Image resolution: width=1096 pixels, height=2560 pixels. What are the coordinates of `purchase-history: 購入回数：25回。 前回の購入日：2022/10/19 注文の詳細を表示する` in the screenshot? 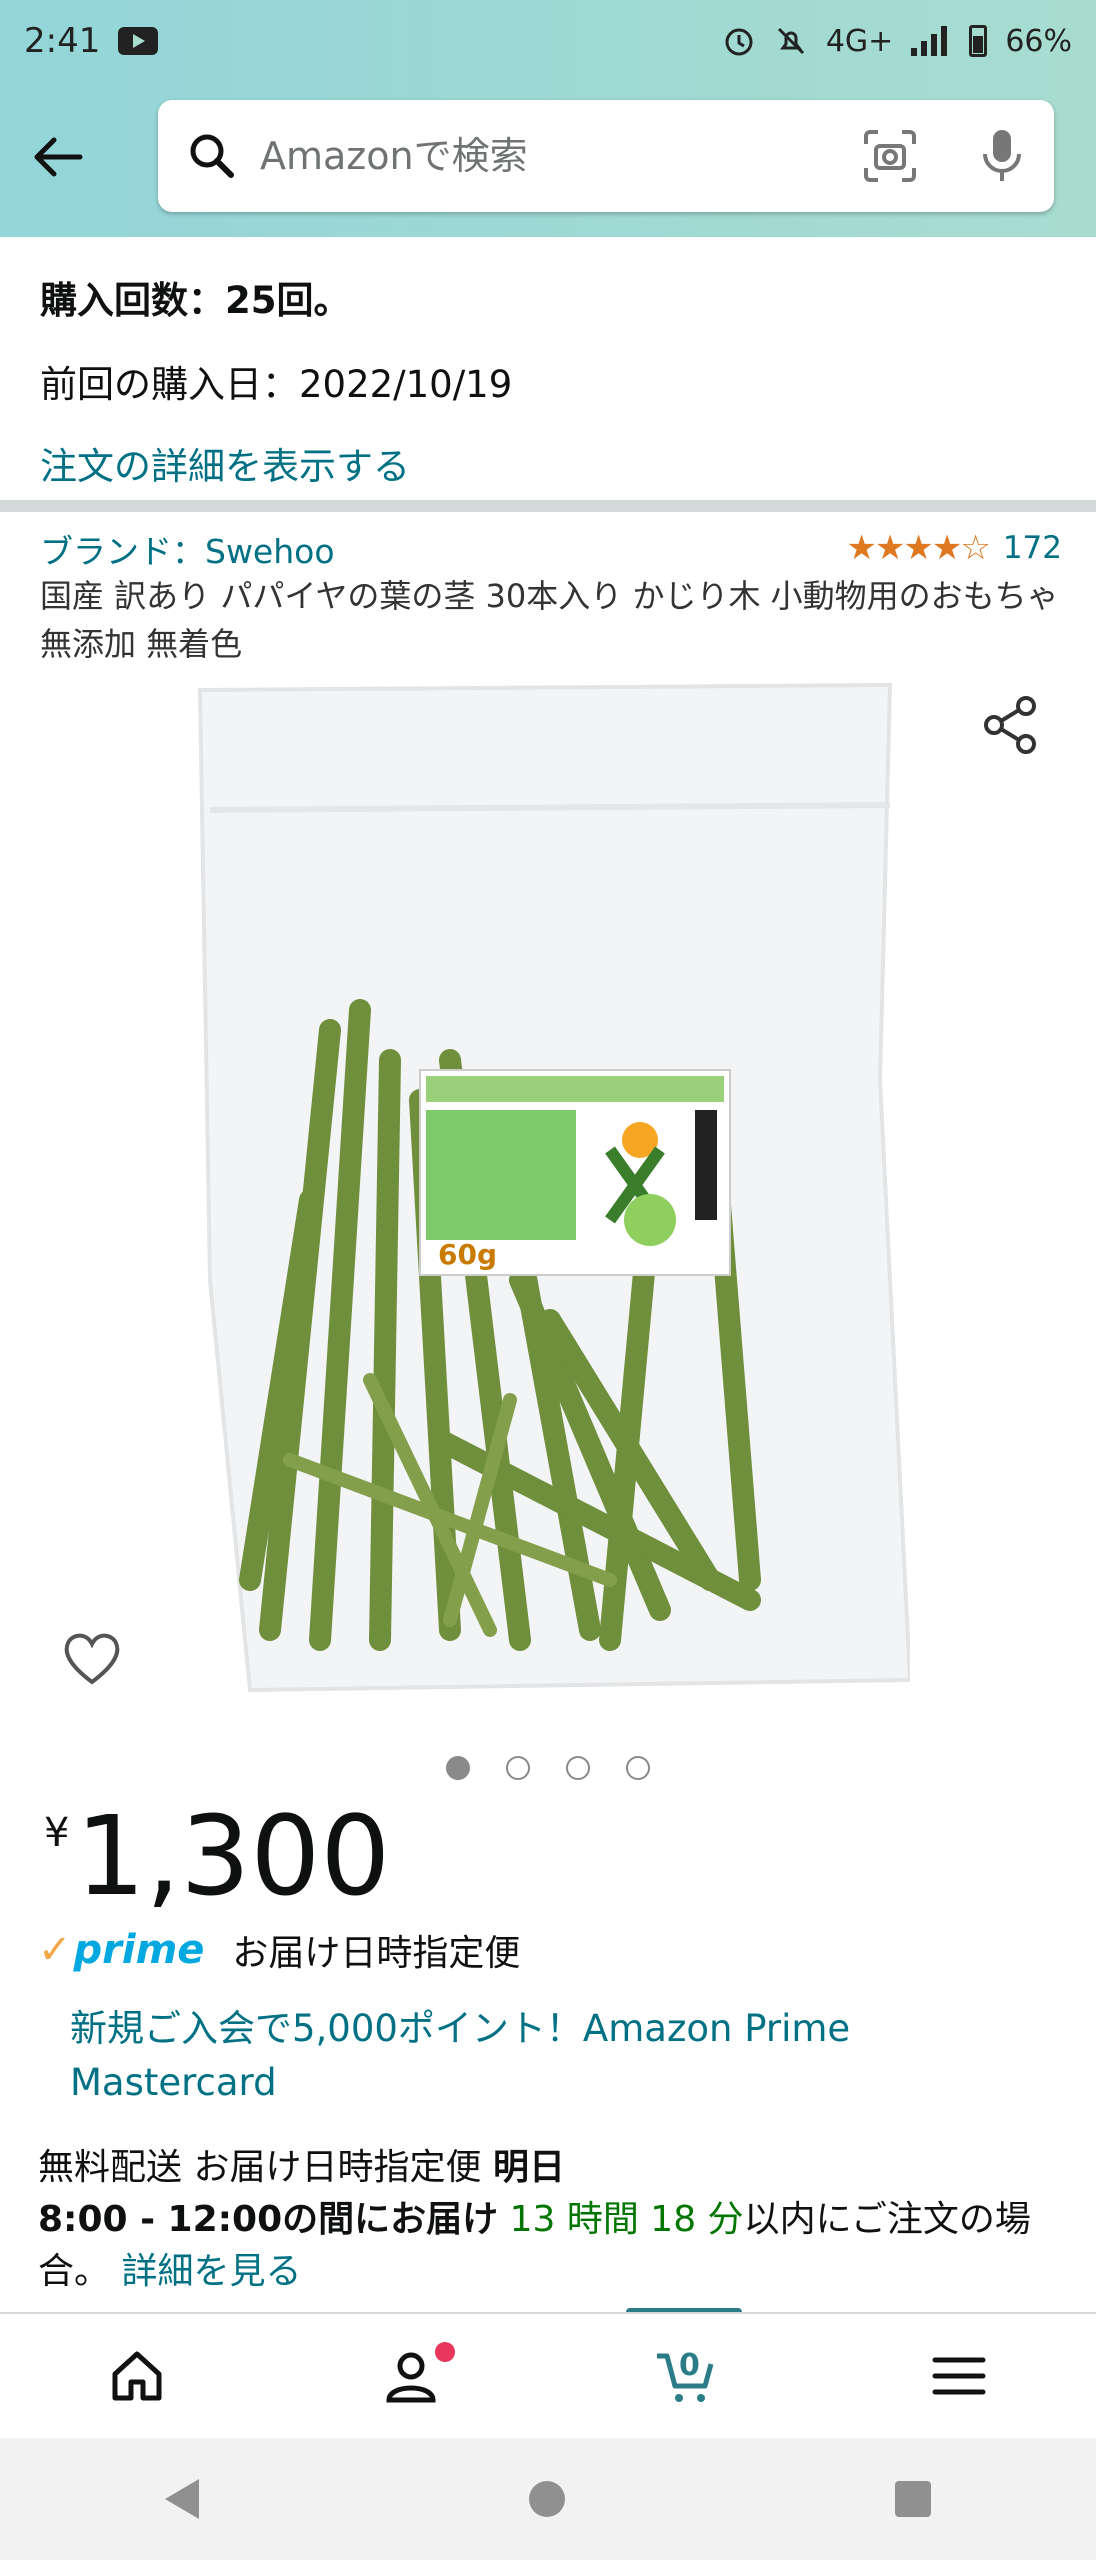 It's located at (276, 380).